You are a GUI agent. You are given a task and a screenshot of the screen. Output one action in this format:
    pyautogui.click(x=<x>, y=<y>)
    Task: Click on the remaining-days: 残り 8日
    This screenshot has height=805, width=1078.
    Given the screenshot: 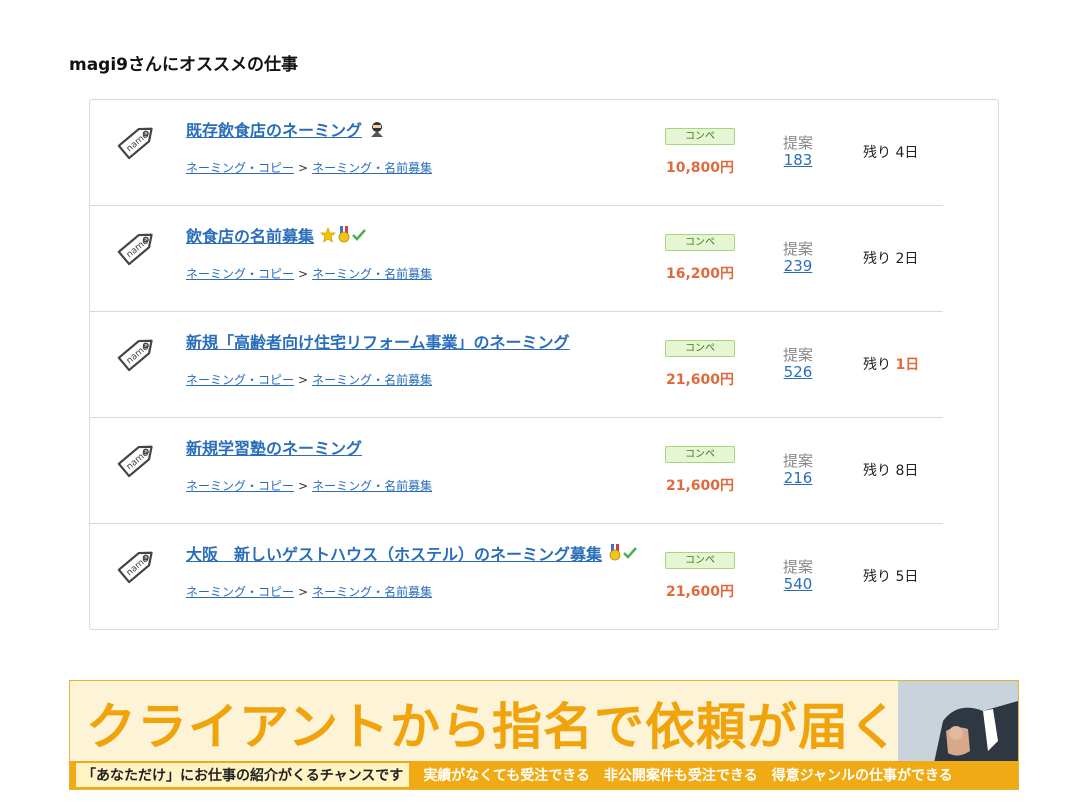 What is the action you would take?
    pyautogui.click(x=890, y=470)
    